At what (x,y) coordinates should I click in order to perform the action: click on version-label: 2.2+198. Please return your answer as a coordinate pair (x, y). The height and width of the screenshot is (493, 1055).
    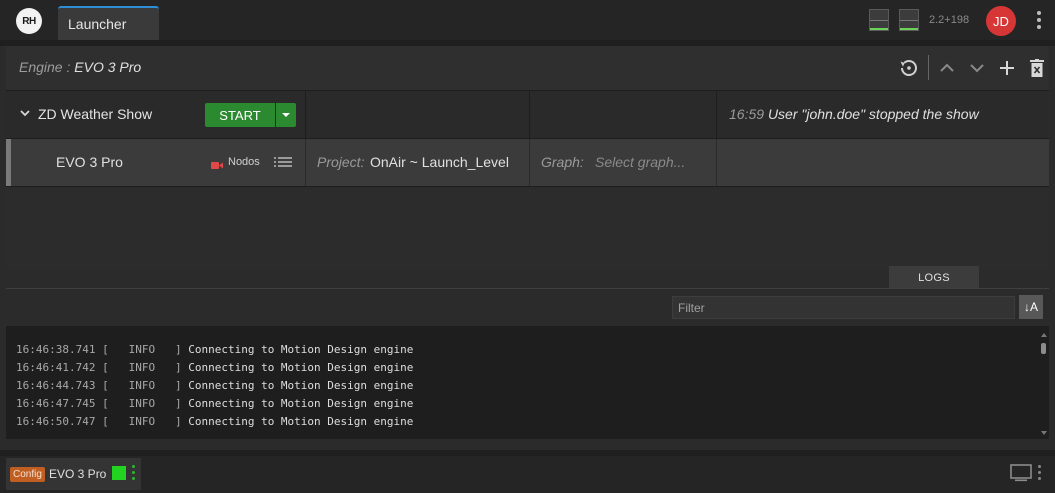
    Looking at the image, I should click on (949, 20).